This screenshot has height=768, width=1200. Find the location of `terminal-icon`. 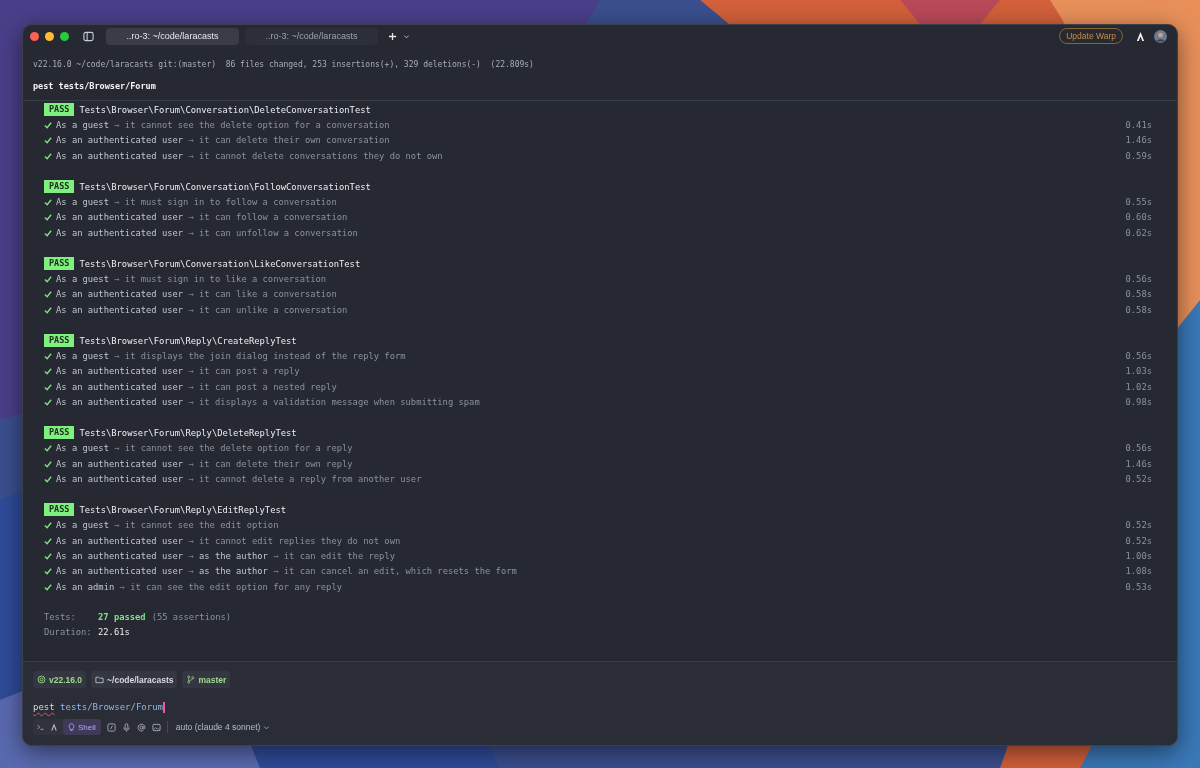

terminal-icon is located at coordinates (41, 727).